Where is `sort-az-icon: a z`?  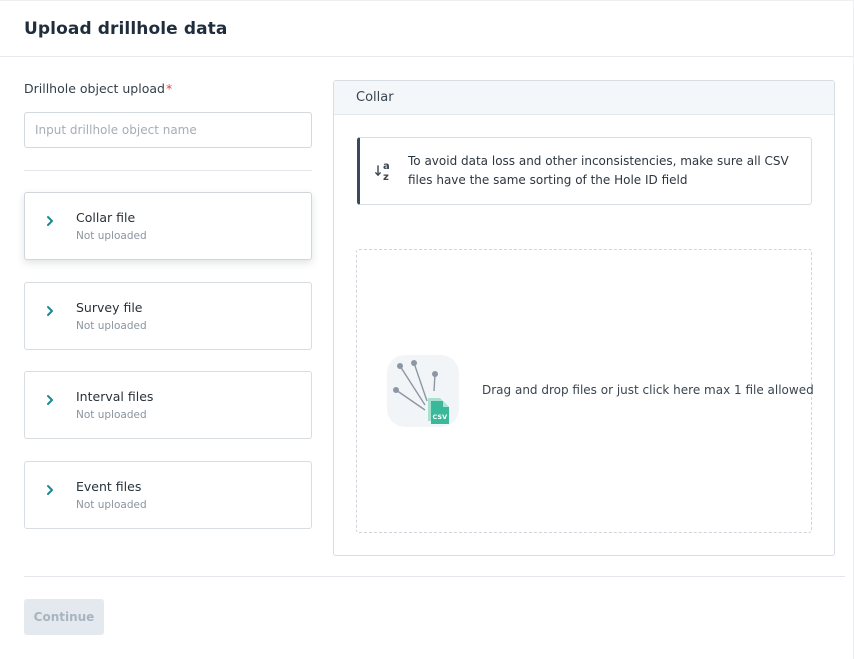 sort-az-icon: a z is located at coordinates (385, 171).